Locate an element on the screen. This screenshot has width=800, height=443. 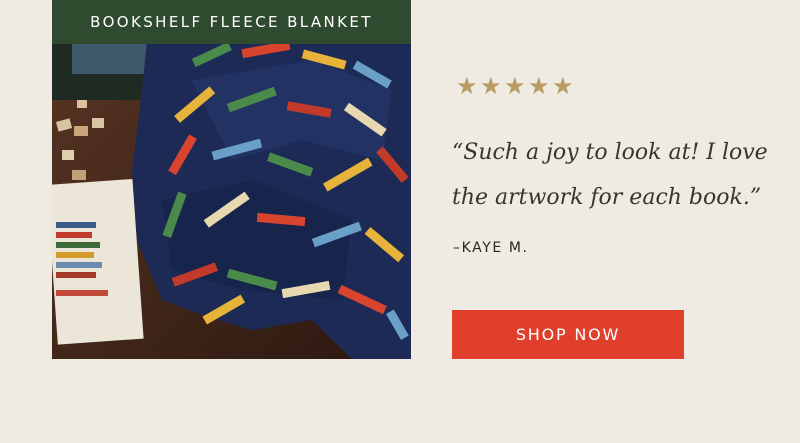
review-author: –KAYE M. is located at coordinates (491, 248).